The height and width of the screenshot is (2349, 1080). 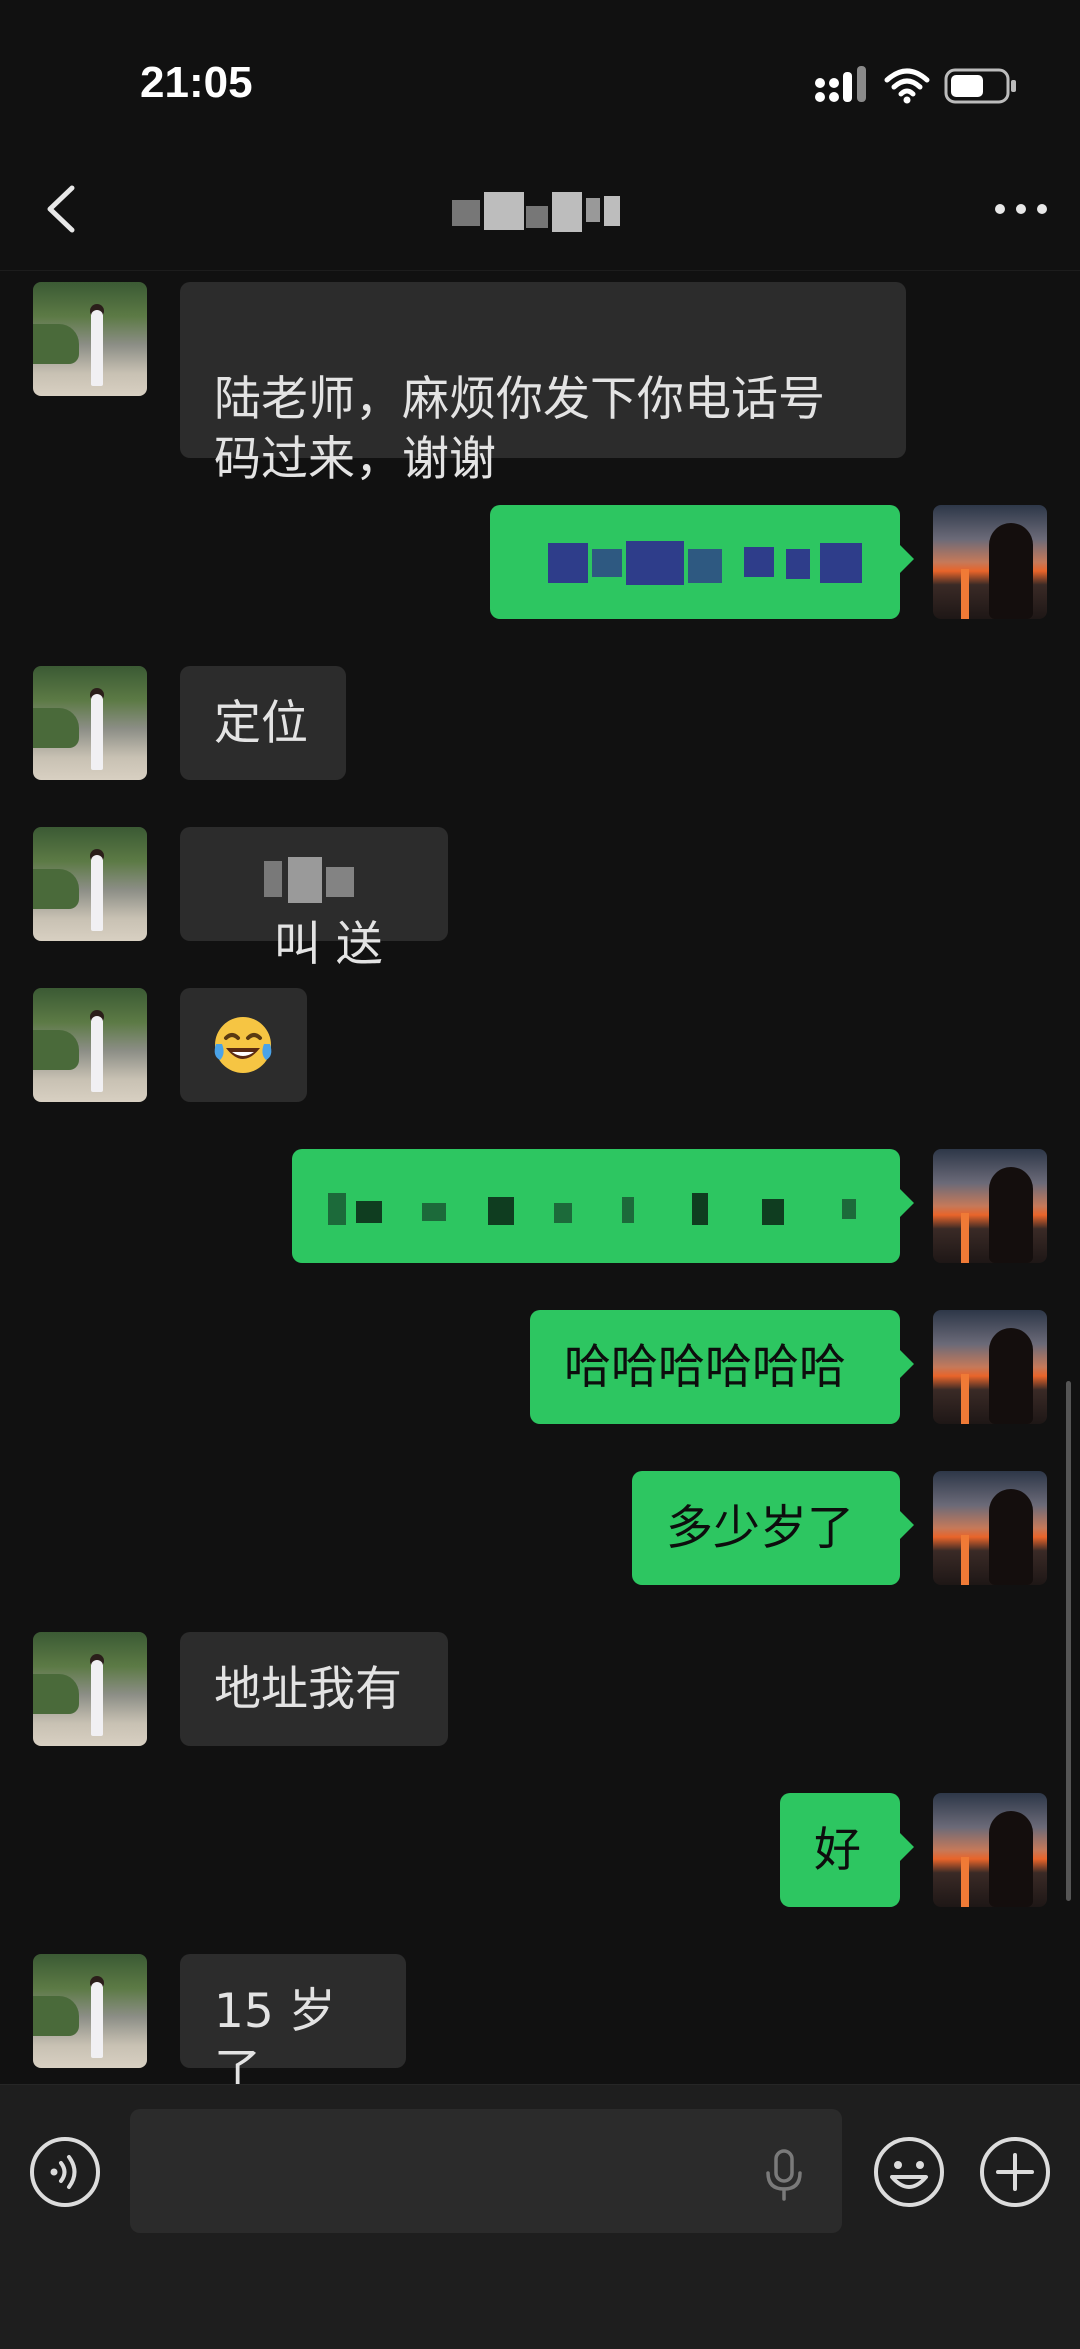 I want to click on more-horizontal-icon, so click(x=1021, y=209).